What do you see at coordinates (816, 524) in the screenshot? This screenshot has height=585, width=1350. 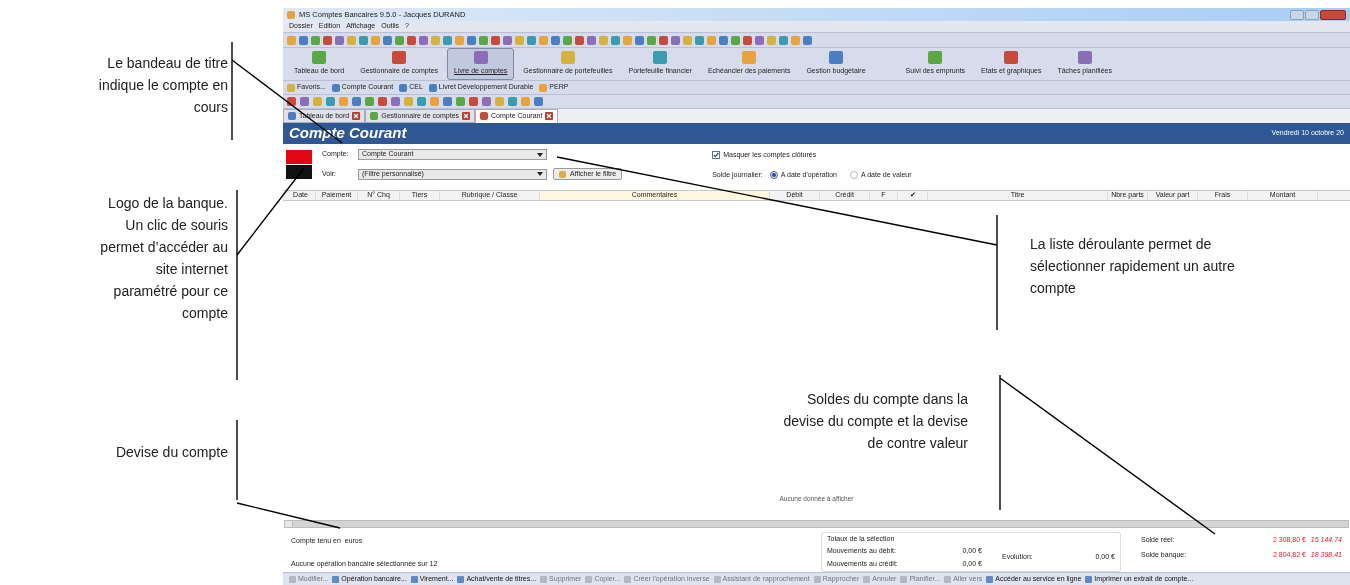 I see `horizontal-scrollbar` at bounding box center [816, 524].